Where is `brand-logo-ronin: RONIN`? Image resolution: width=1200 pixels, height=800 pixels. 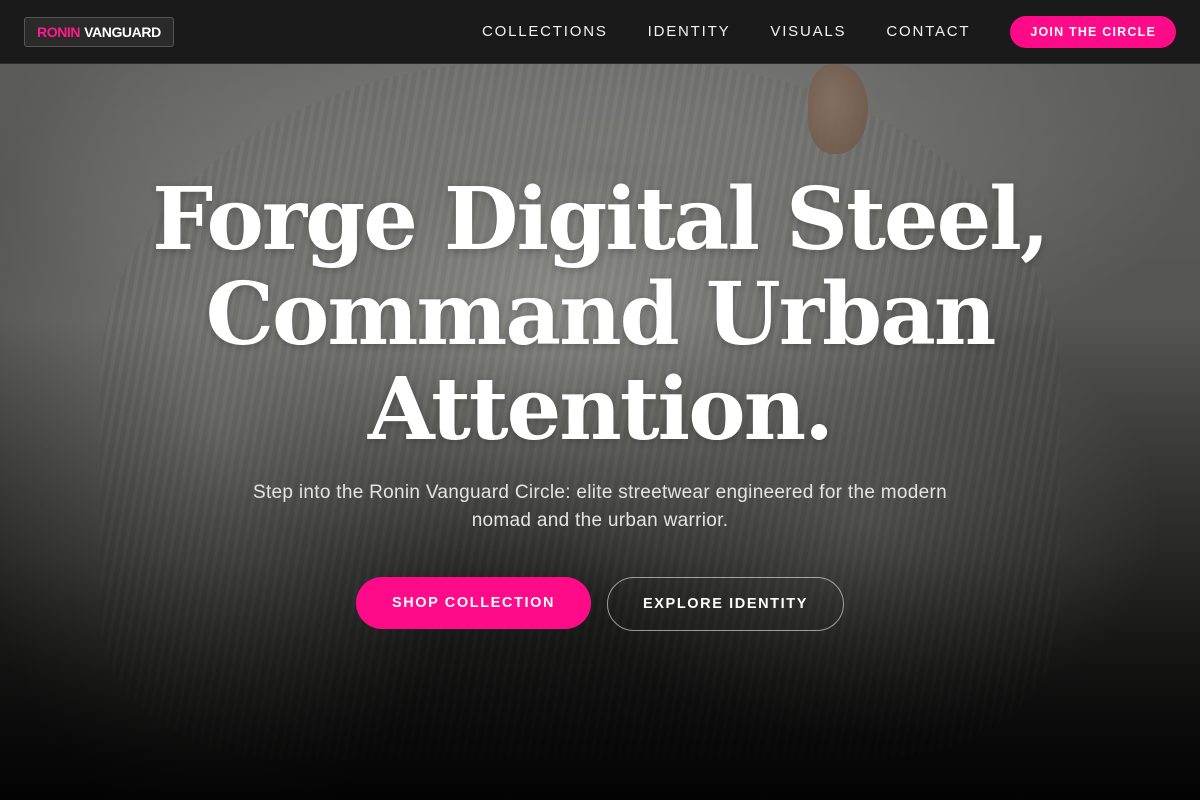 brand-logo-ronin: RONIN is located at coordinates (59, 31).